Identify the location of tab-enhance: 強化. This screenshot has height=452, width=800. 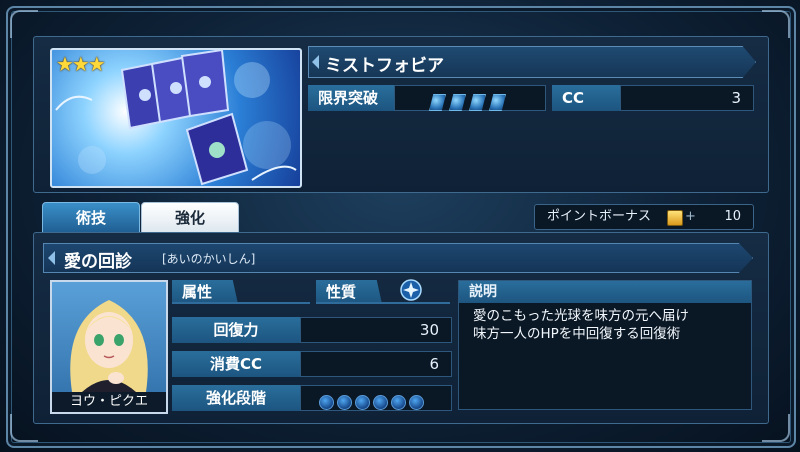
(190, 218).